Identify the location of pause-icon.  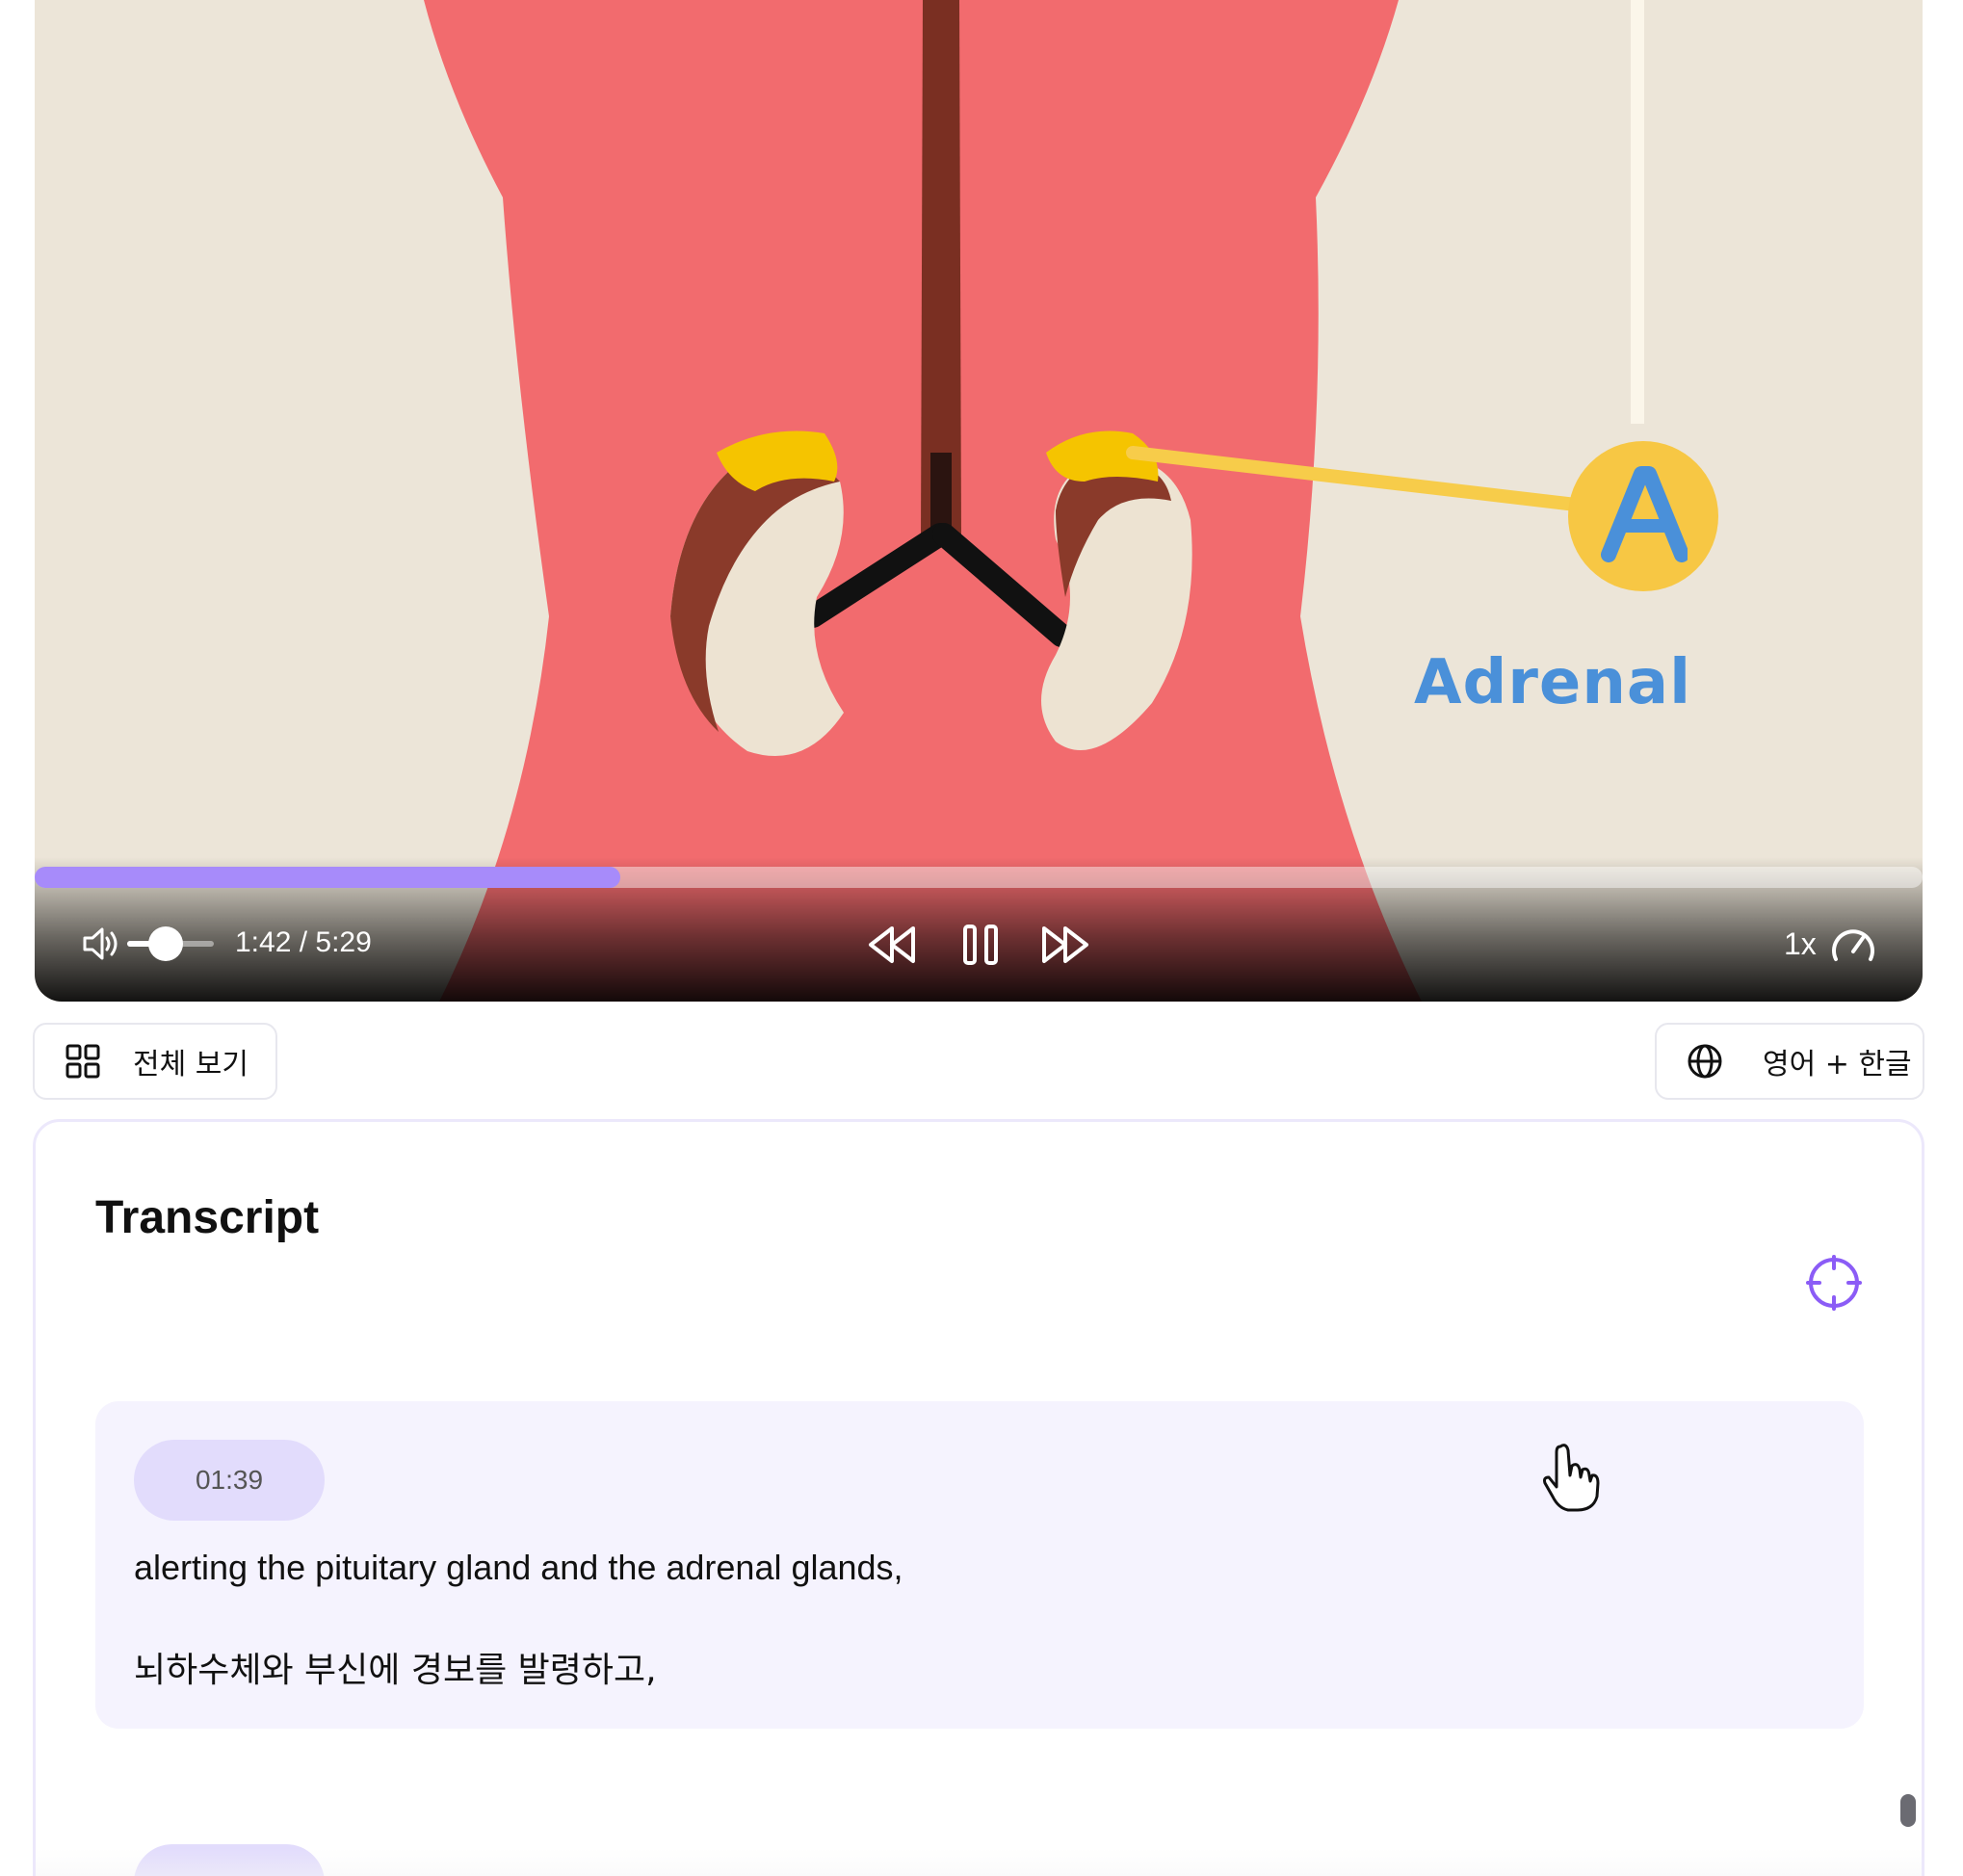
(980, 945).